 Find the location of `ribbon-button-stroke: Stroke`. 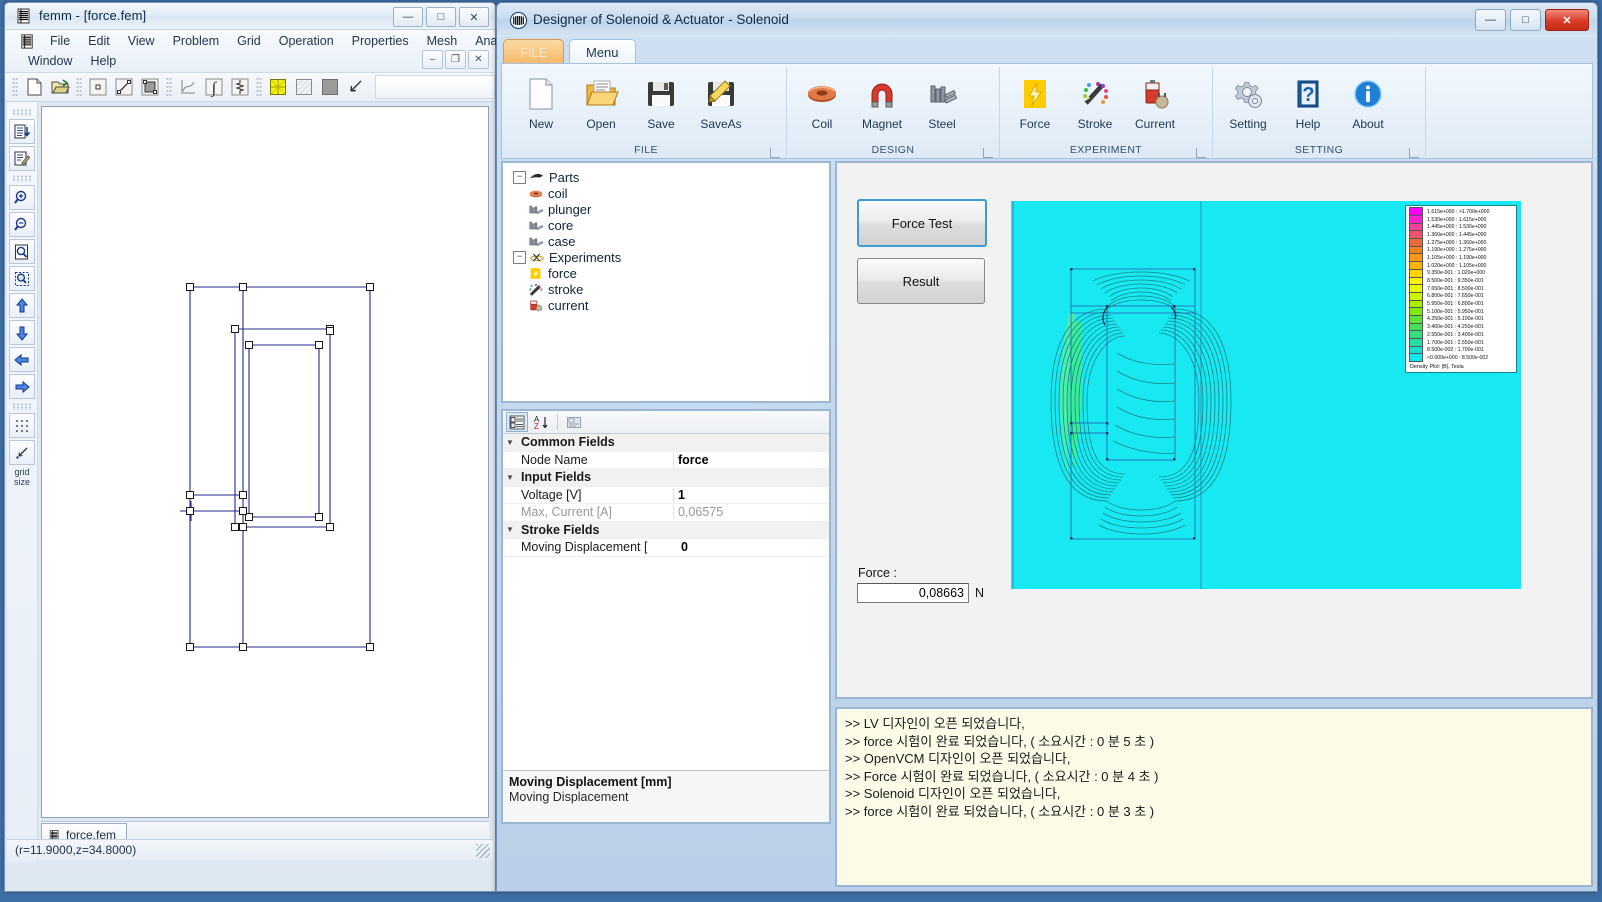

ribbon-button-stroke: Stroke is located at coordinates (1095, 100).